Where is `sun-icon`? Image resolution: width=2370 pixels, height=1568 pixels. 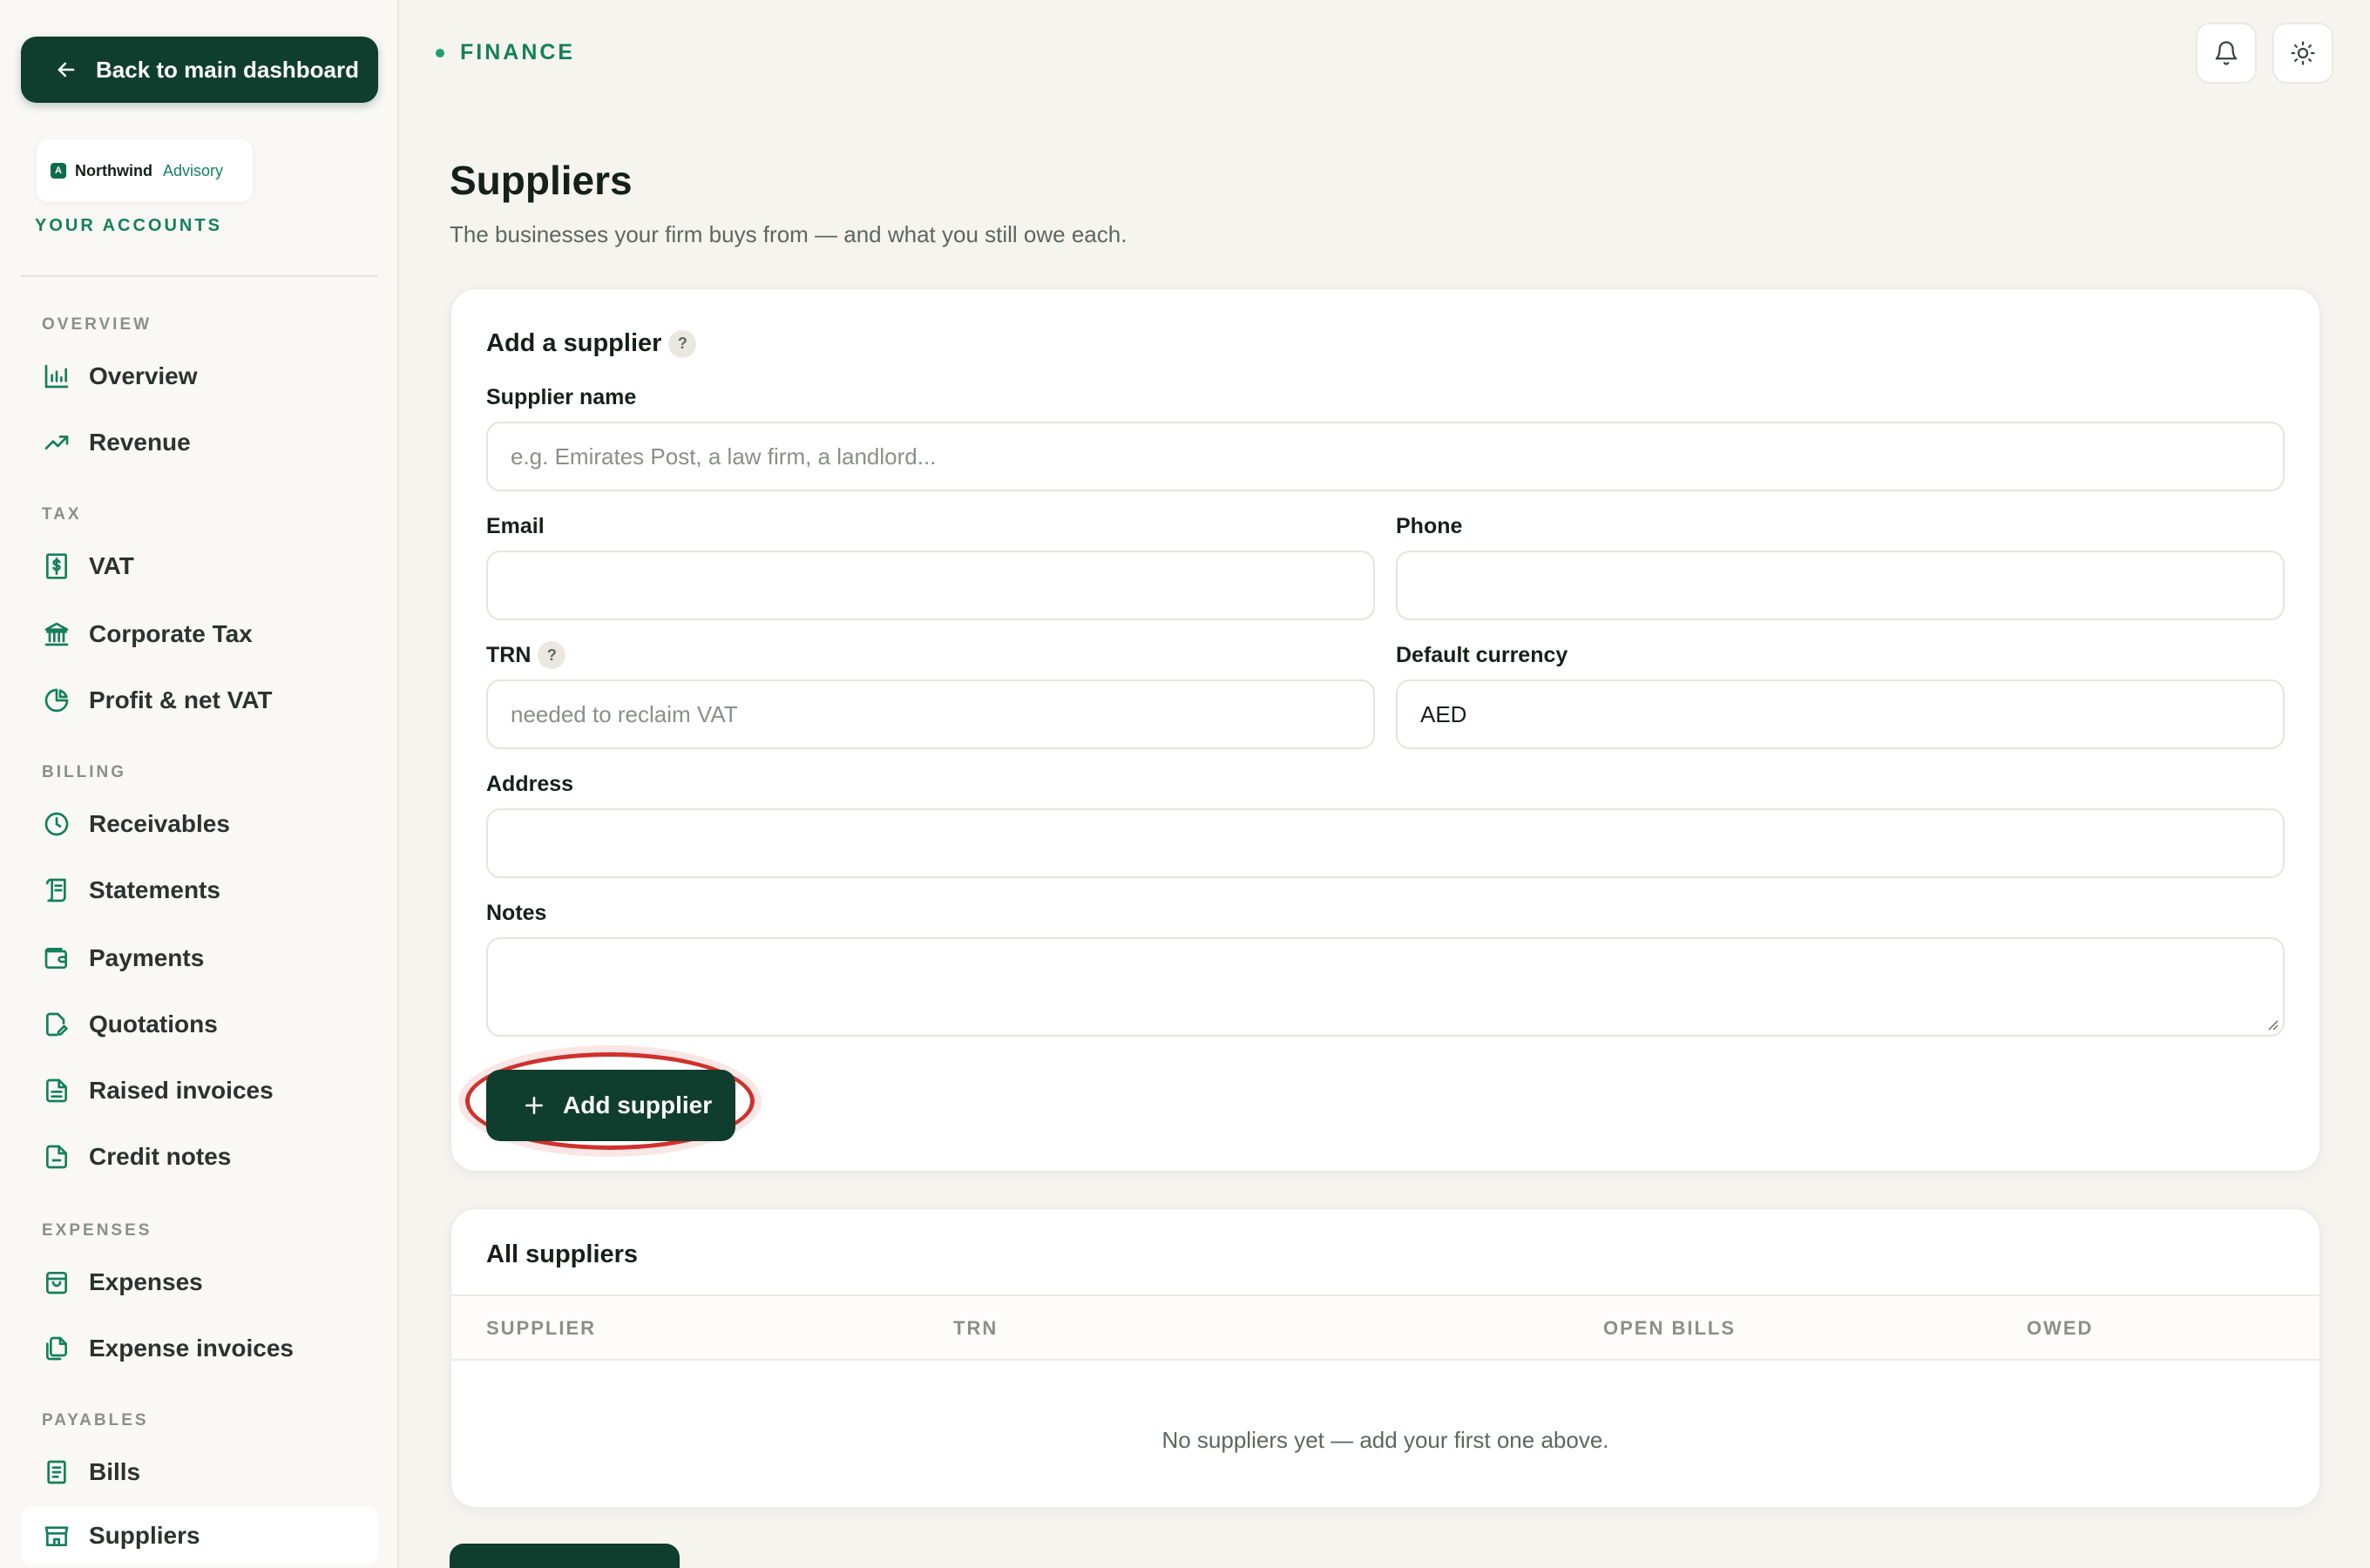
sun-icon is located at coordinates (2303, 53).